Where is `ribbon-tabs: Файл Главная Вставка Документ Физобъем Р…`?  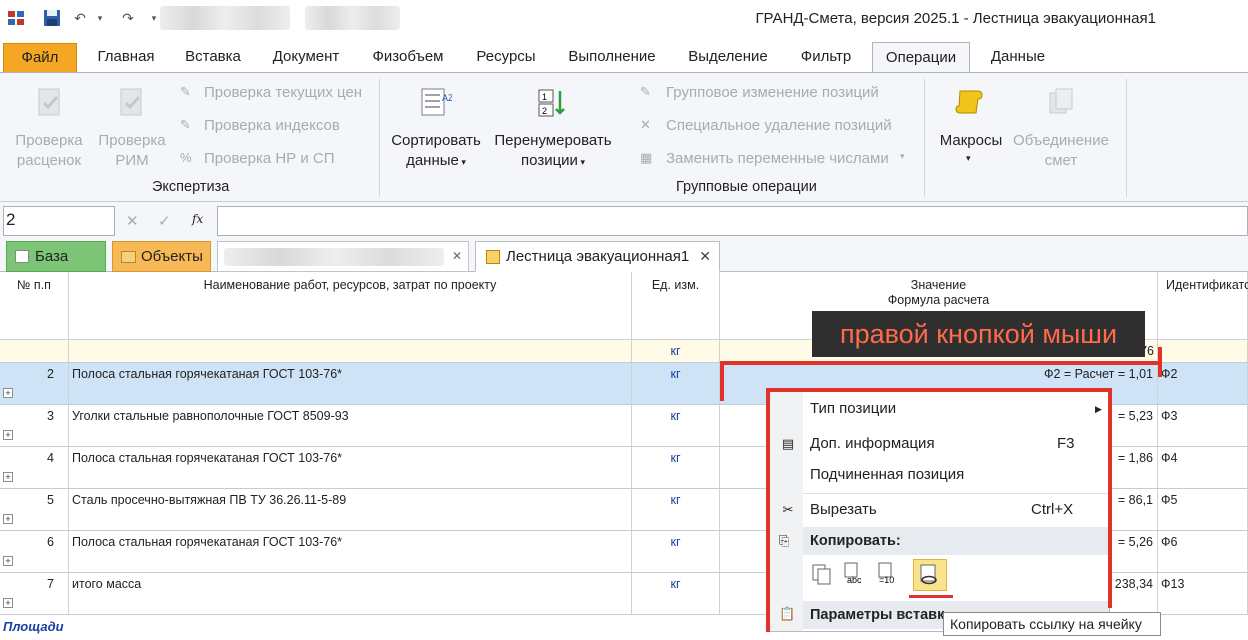
ribbon-tabs: Файл Главная Вставка Документ Физобъем Р… is located at coordinates (624, 56).